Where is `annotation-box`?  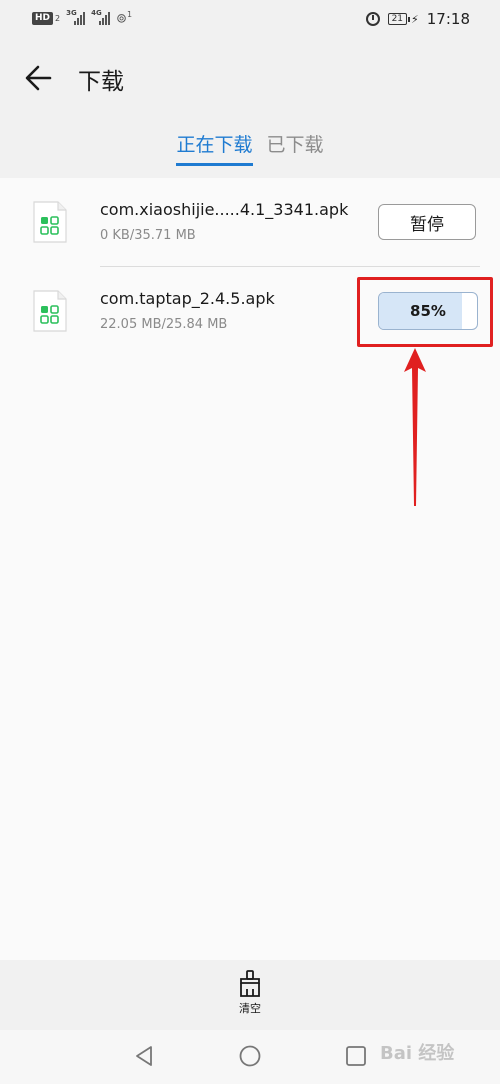 annotation-box is located at coordinates (425, 312).